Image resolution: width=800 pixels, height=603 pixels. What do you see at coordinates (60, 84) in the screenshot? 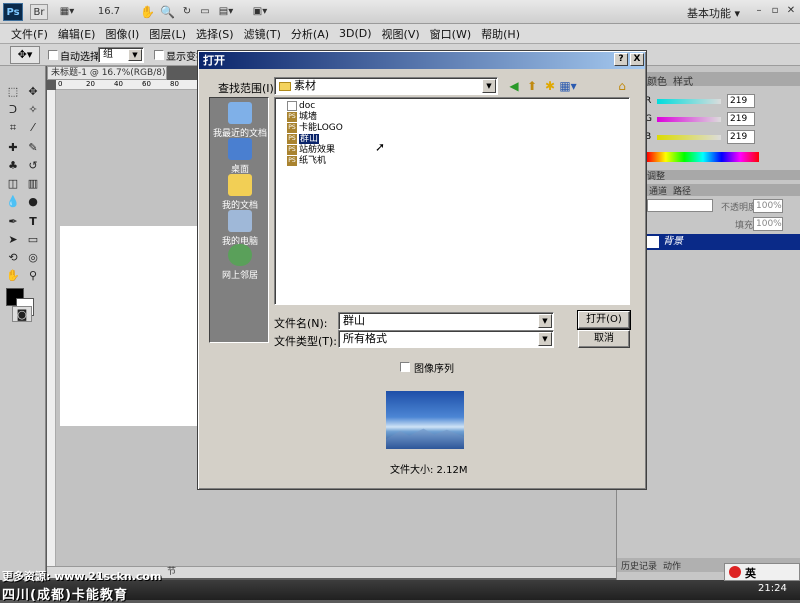
I see `ruler-tick: 0` at bounding box center [60, 84].